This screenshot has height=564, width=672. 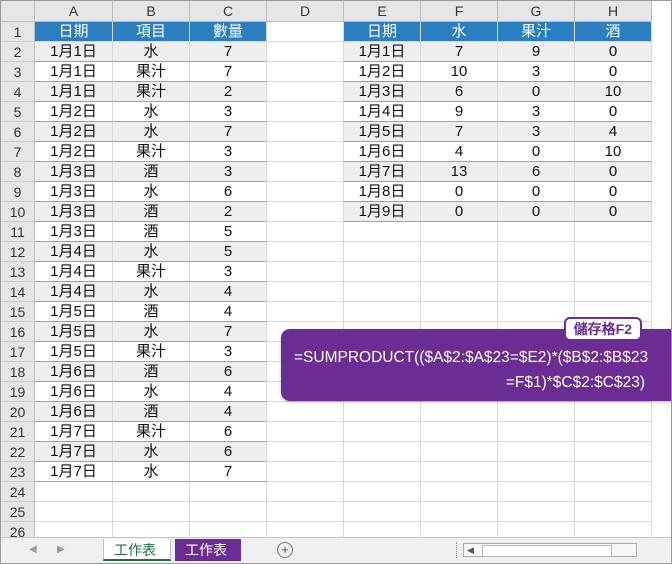 What do you see at coordinates (33, 549) in the screenshot?
I see `prev-sheet-icon: ◀` at bounding box center [33, 549].